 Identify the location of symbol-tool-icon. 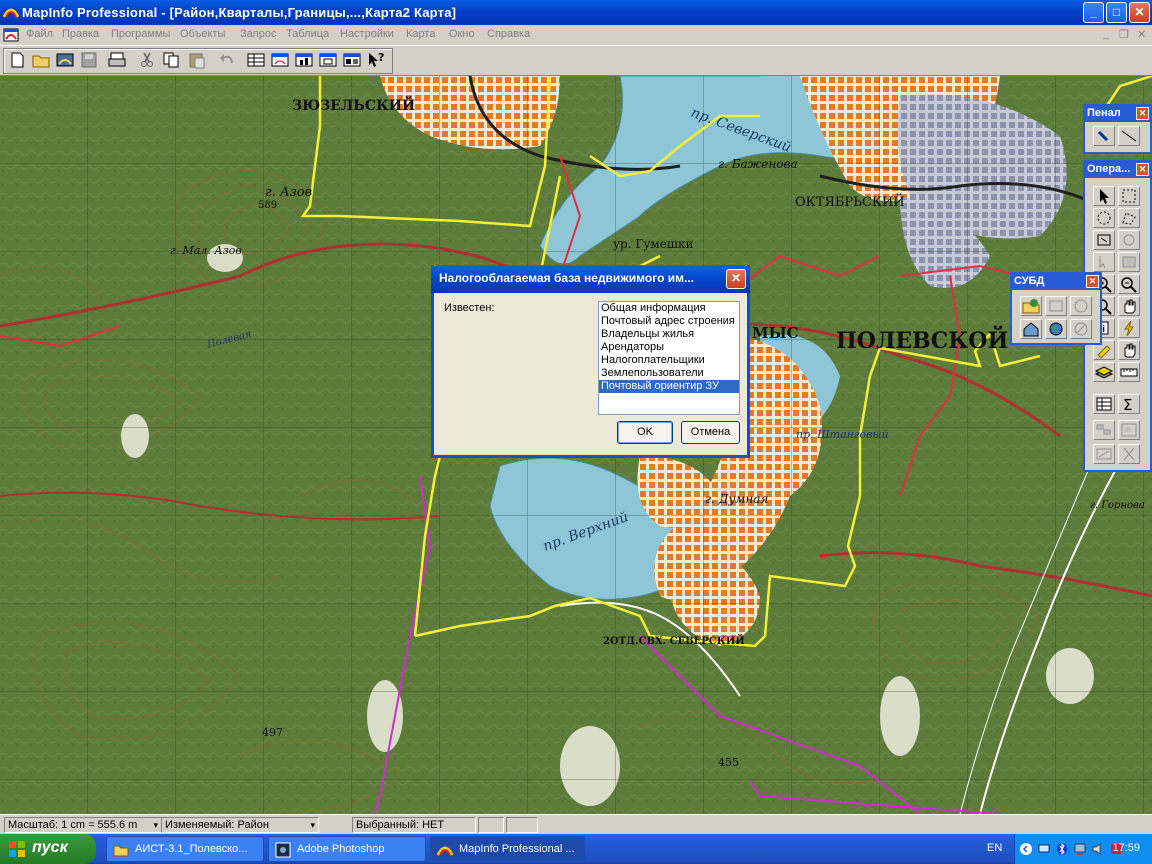
(1104, 136).